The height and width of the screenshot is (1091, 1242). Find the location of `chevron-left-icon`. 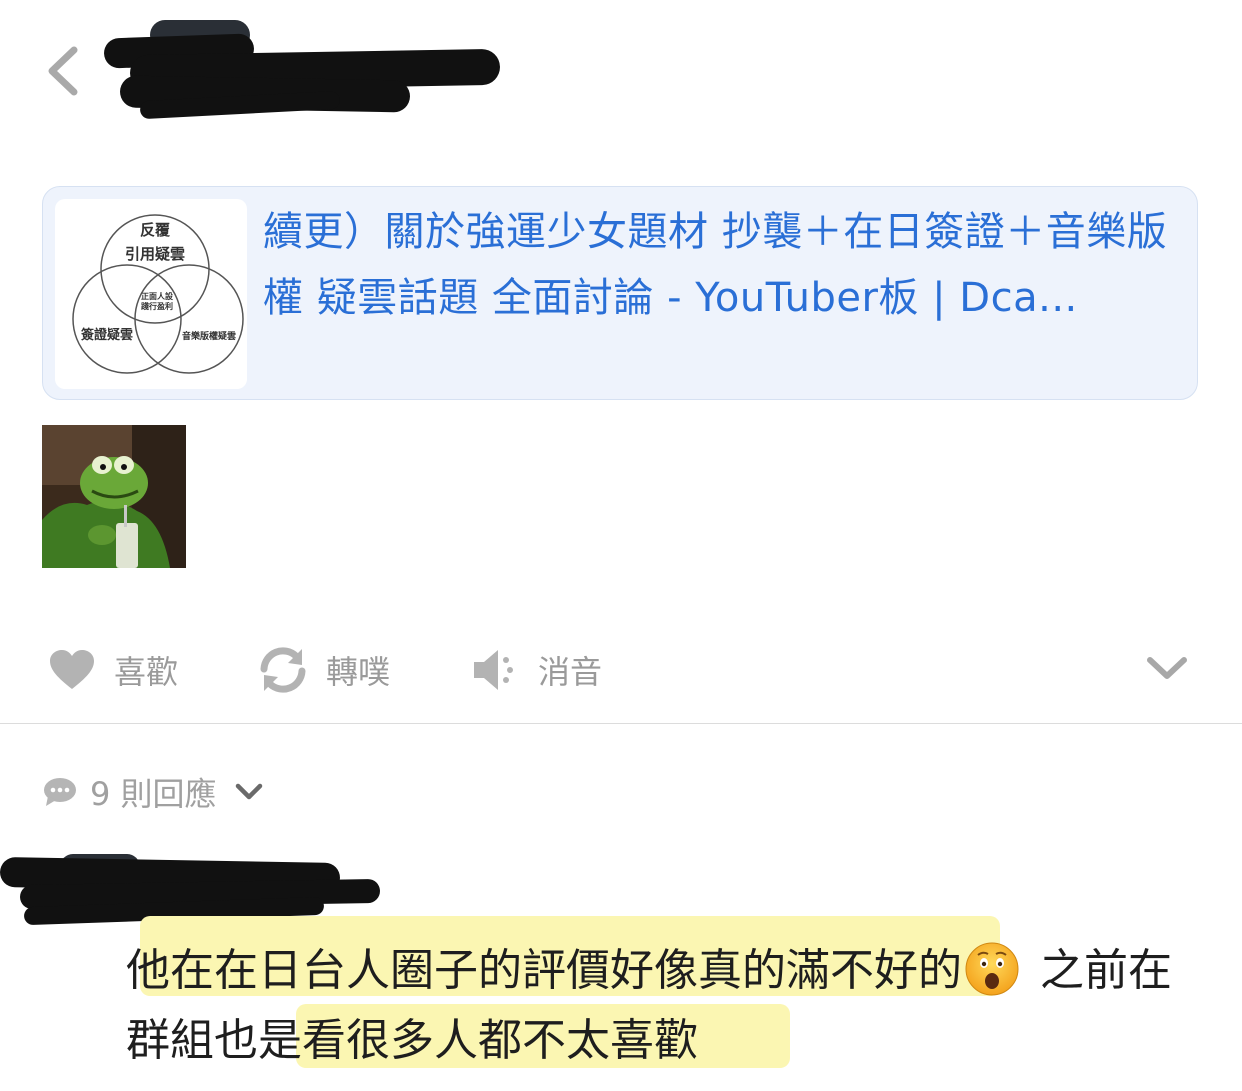

chevron-left-icon is located at coordinates (63, 71).